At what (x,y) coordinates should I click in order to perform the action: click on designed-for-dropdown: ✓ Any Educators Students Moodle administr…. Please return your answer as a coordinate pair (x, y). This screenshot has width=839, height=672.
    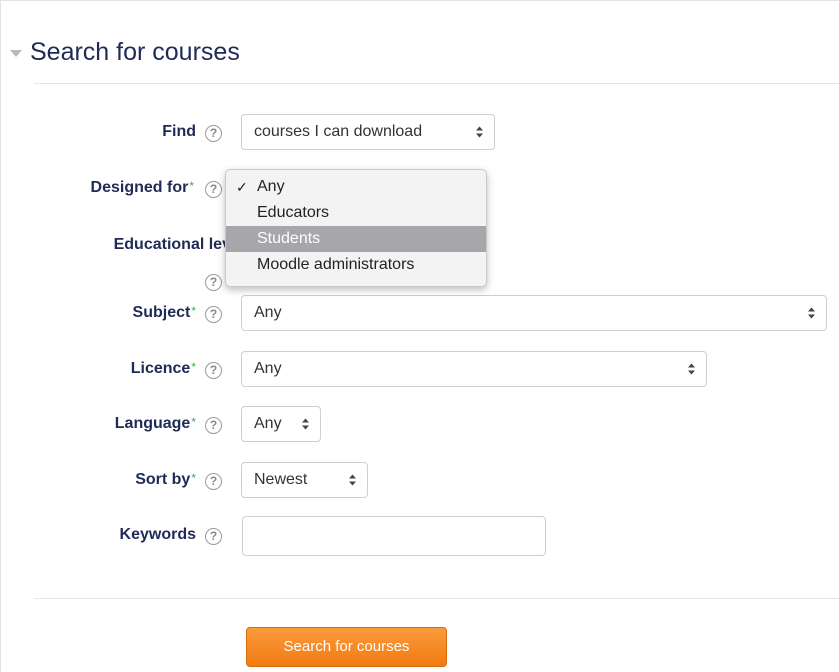
    Looking at the image, I should click on (356, 228).